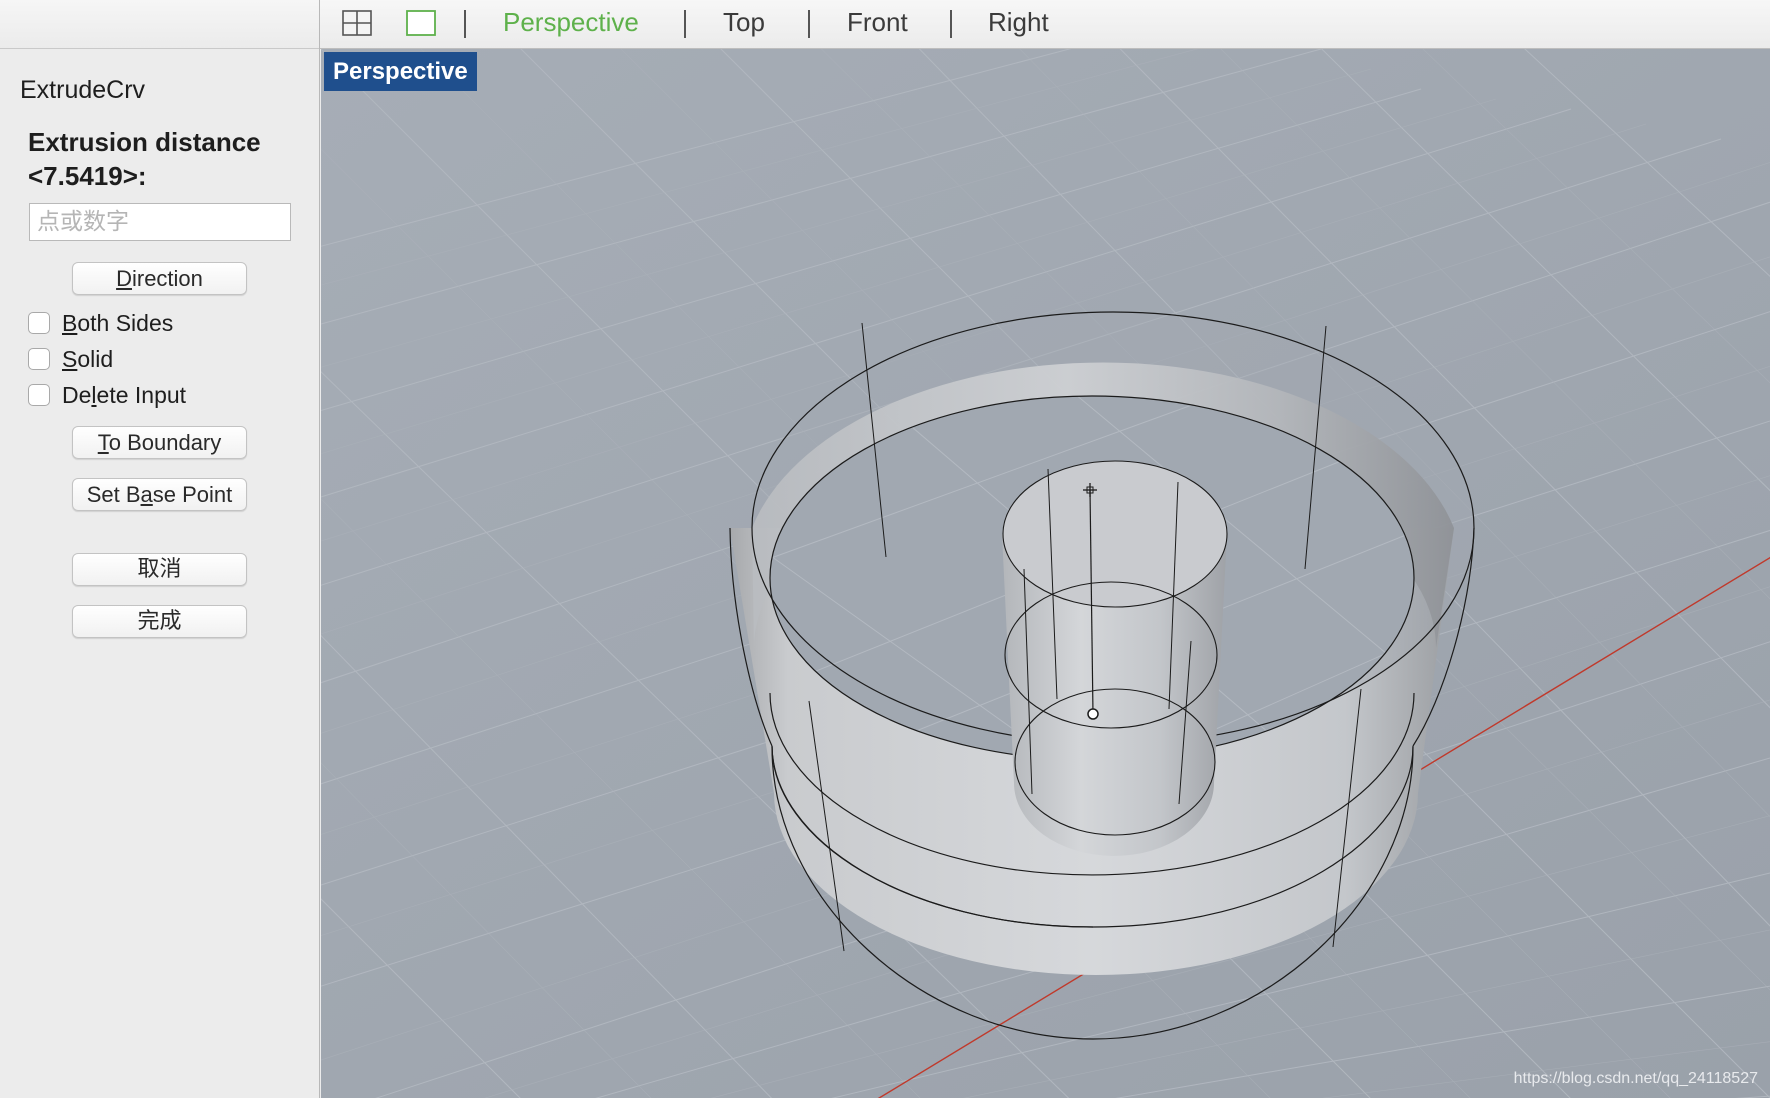  I want to click on delete-input-label: Delete Input, so click(124, 395).